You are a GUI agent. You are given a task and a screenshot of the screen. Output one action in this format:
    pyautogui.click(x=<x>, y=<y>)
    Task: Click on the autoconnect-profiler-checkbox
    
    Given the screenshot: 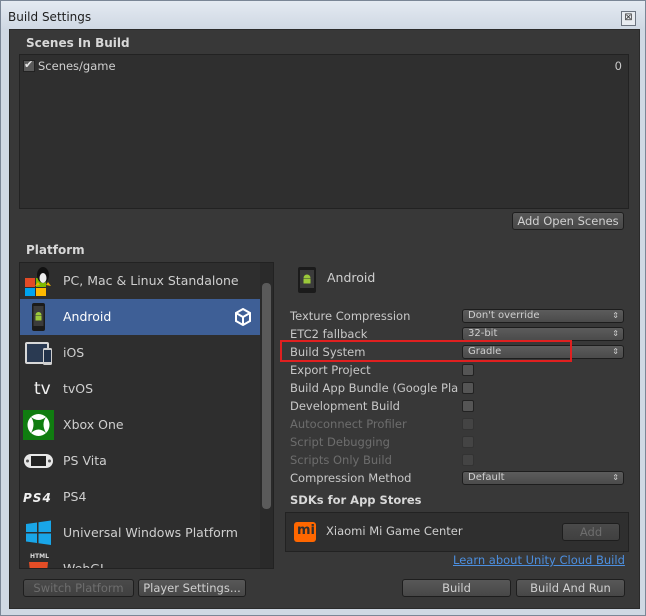 What is the action you would take?
    pyautogui.click(x=468, y=424)
    